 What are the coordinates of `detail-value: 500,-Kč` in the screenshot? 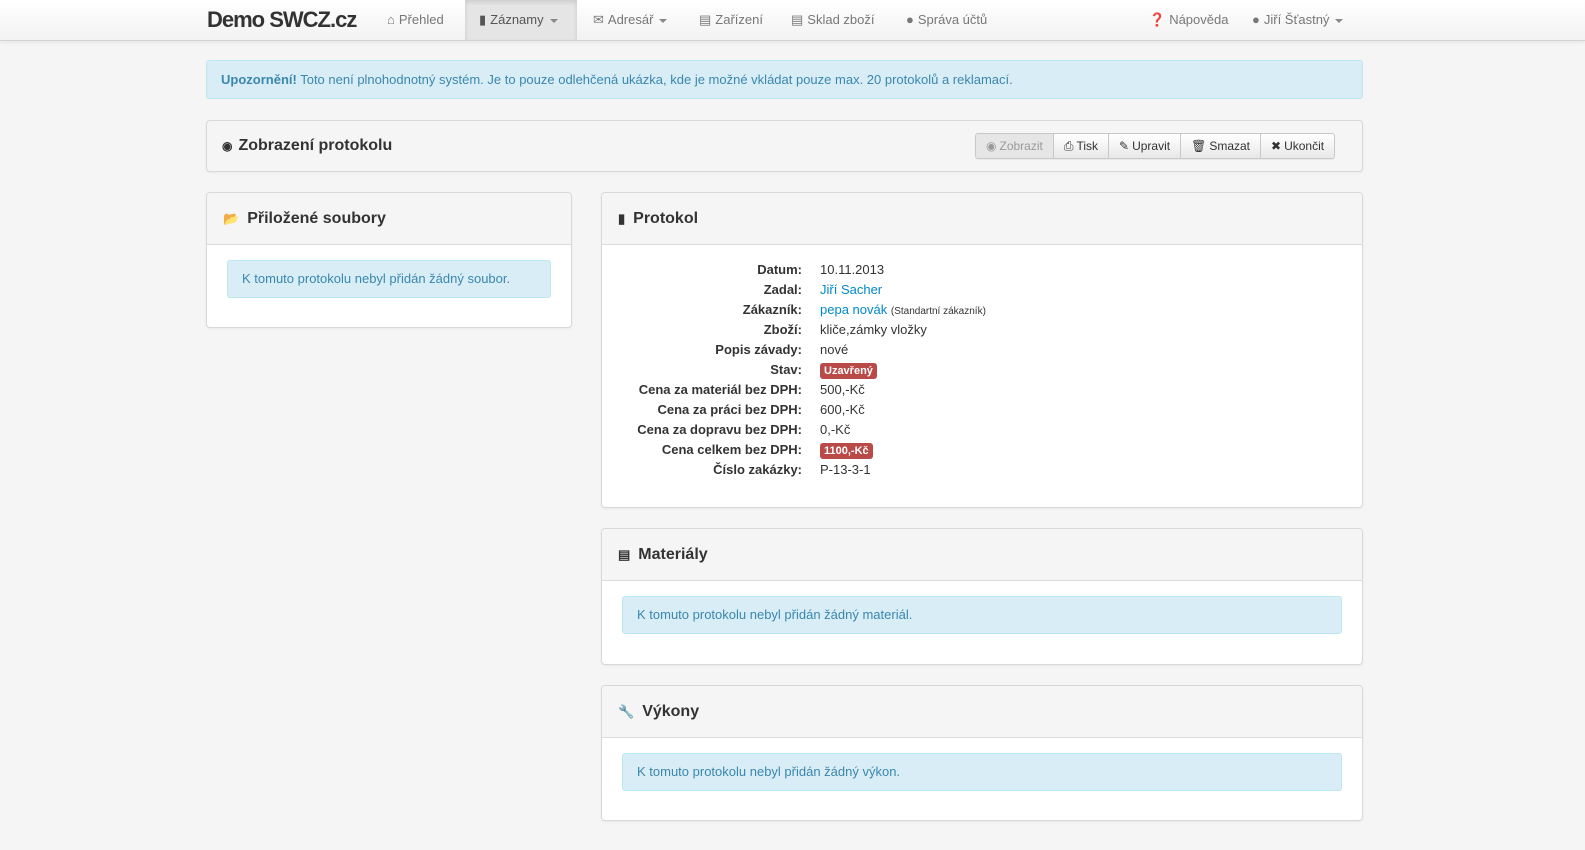 It's located at (842, 389).